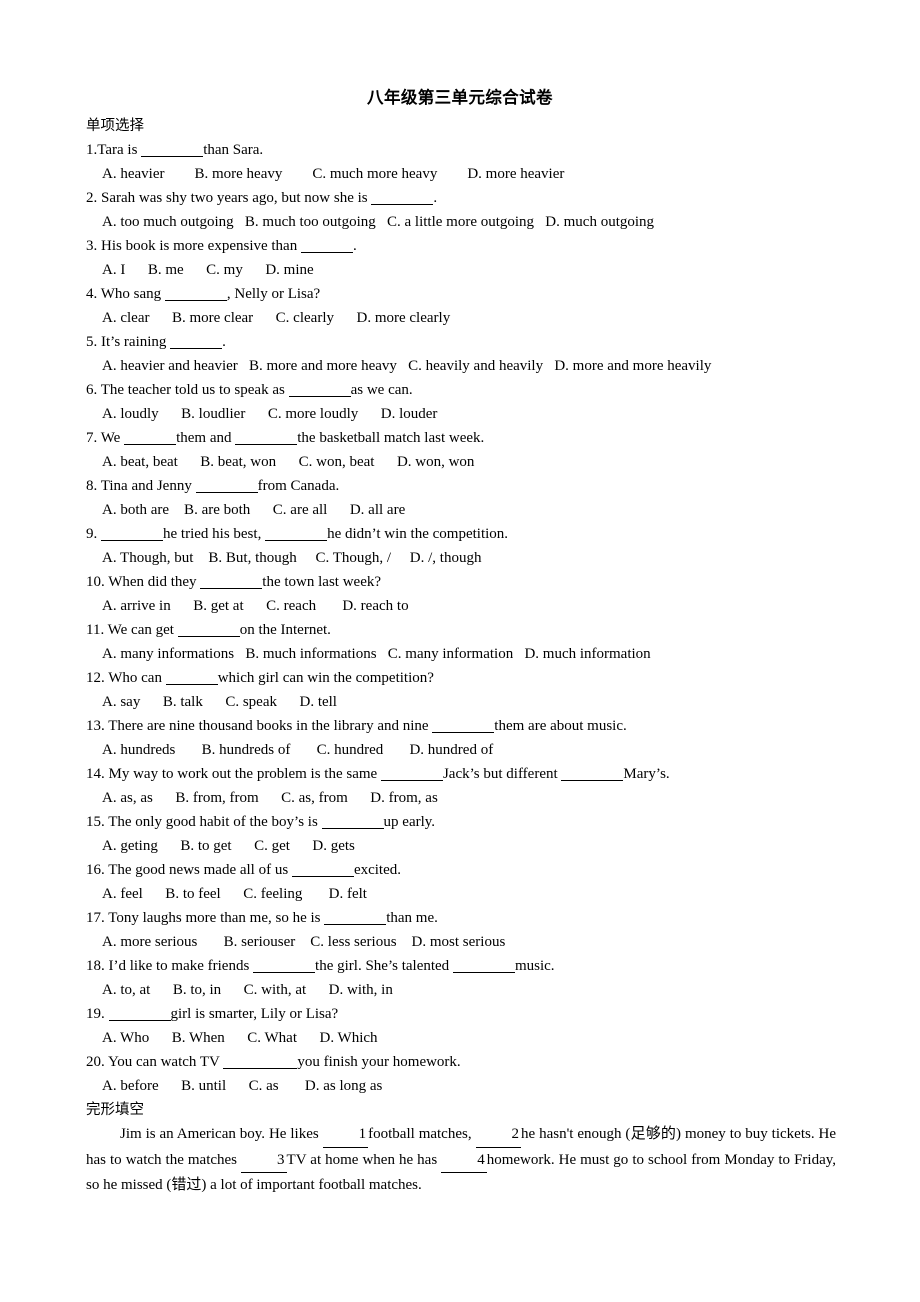 Image resolution: width=920 pixels, height=1302 pixels. Describe the element at coordinates (461, 702) in the screenshot. I see `question-12-options: A. say B. talk C. speak D. tell` at that location.